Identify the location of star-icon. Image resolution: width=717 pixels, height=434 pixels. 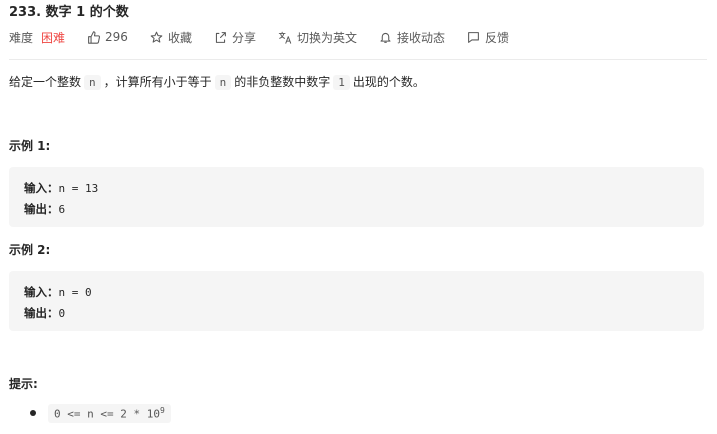
(156, 37).